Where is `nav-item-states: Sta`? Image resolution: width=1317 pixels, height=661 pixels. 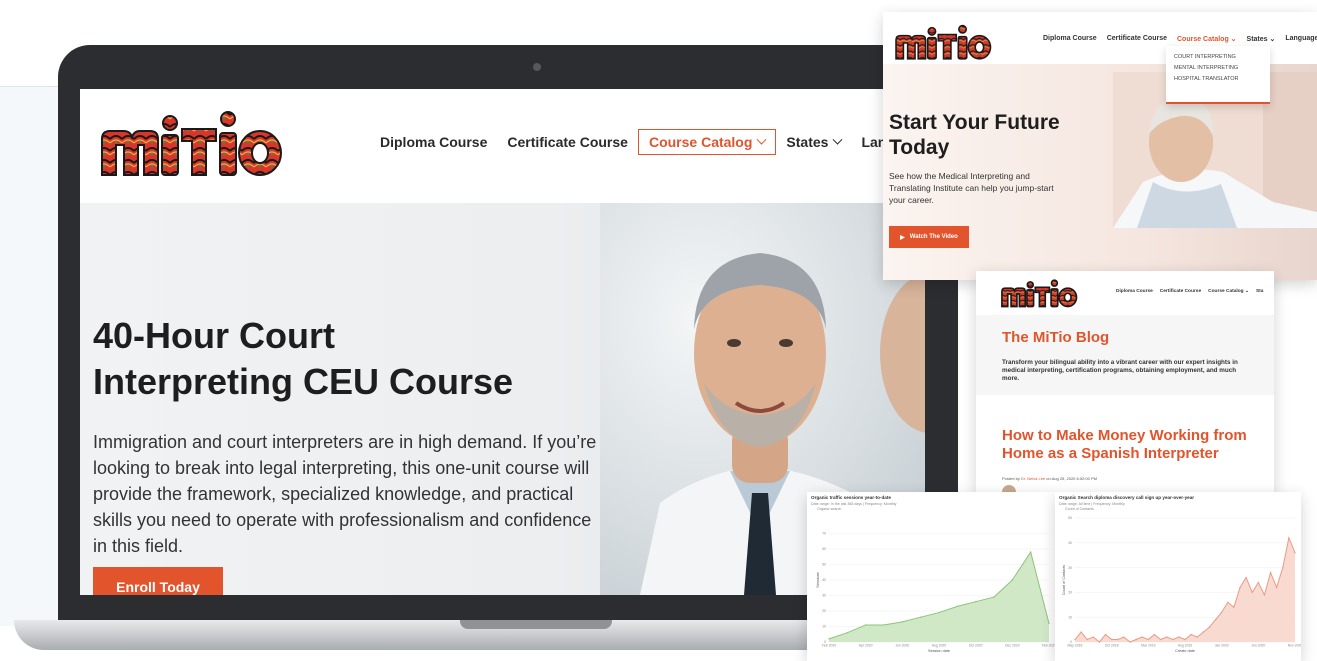
nav-item-states: Sta is located at coordinates (1259, 291).